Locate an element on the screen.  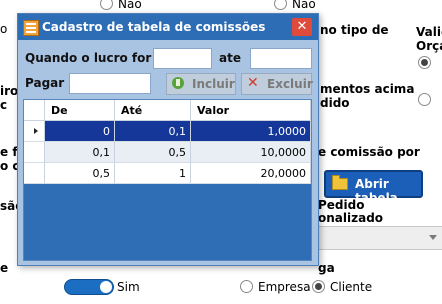
bg-select is located at coordinates (380, 238).